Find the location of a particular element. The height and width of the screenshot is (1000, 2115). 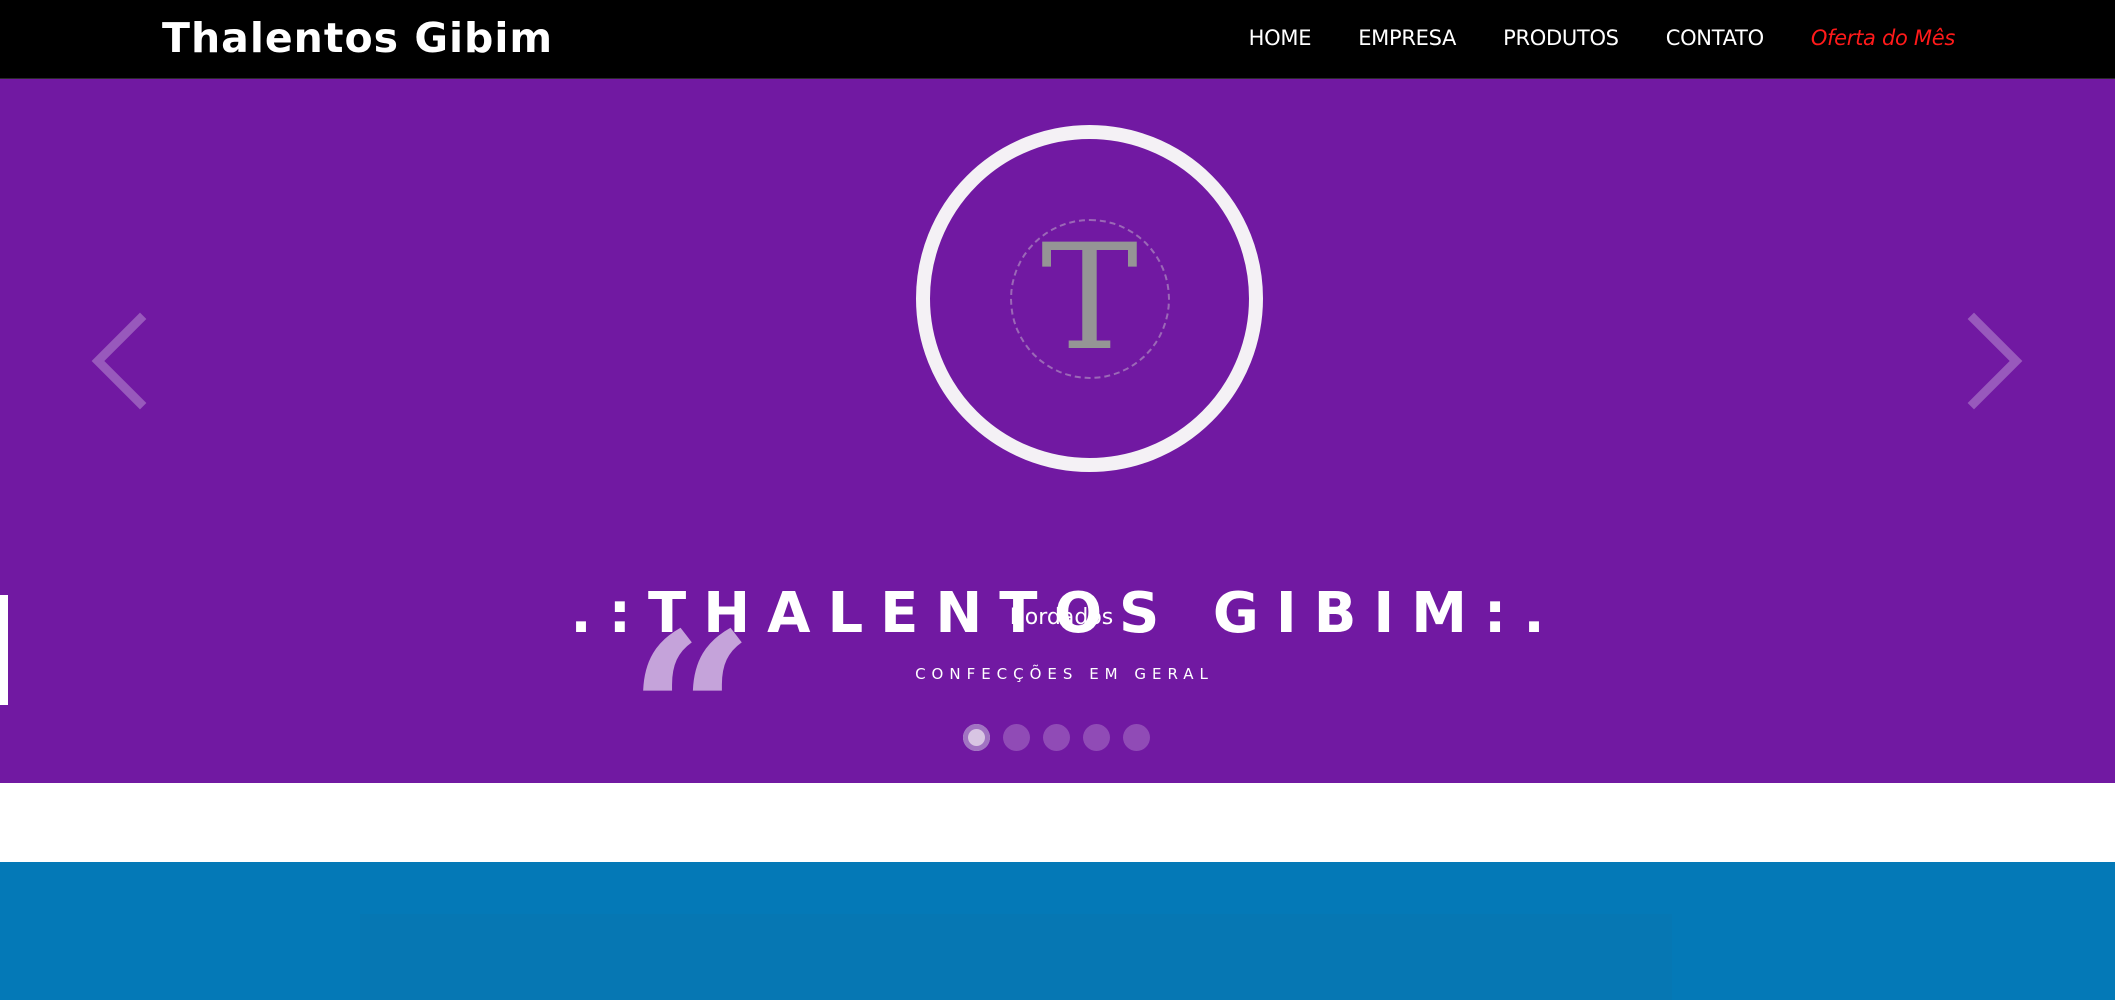

carousel-indicators is located at coordinates (1056, 737).